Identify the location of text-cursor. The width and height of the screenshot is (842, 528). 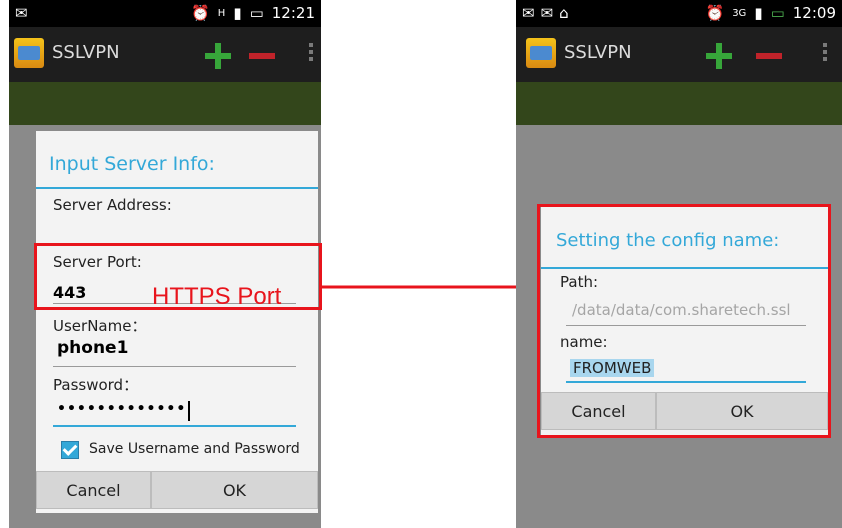
(189, 411).